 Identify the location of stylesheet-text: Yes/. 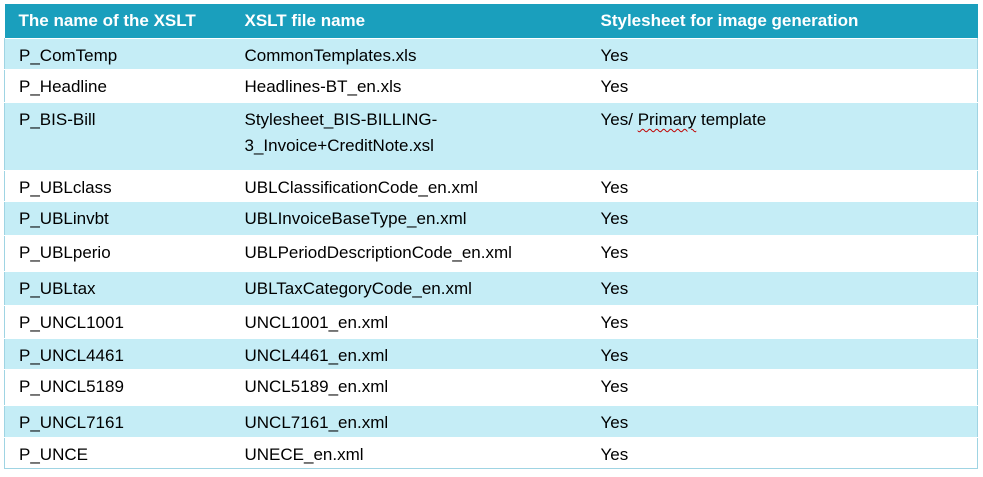
(619, 119).